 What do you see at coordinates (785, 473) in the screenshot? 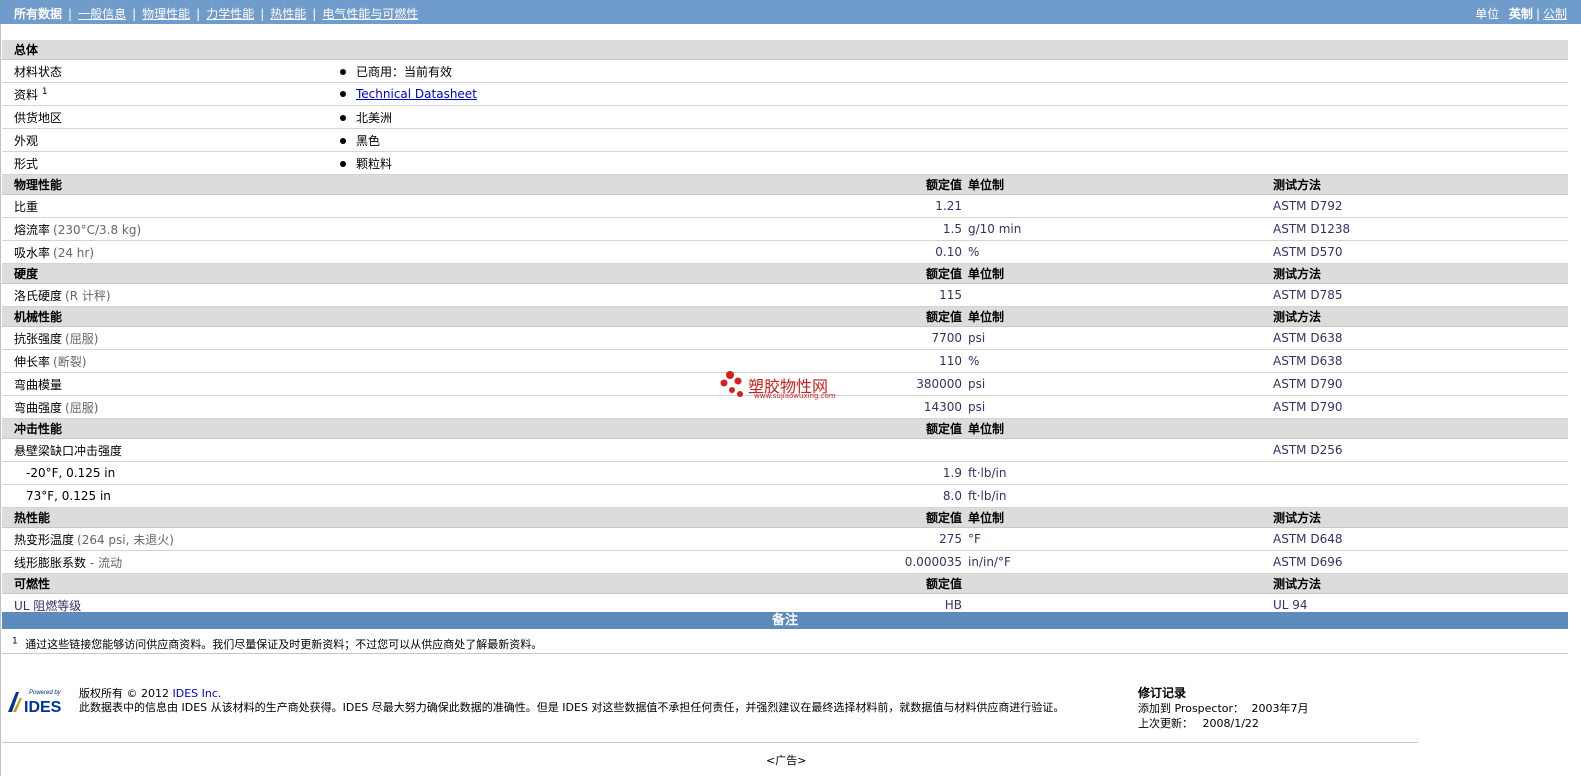
I see `table-row: -20°F, 0.125 in 1.9 ft·lb/in` at bounding box center [785, 473].